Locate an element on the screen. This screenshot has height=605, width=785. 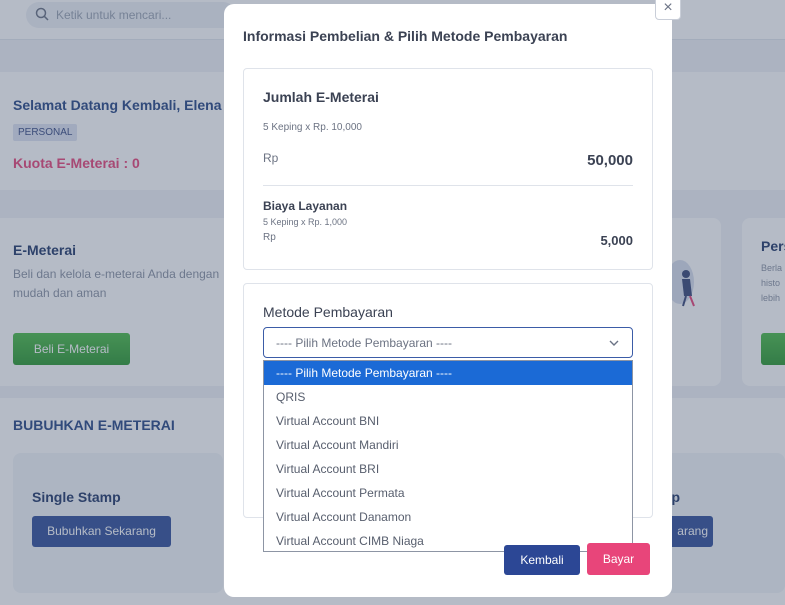
pay-button: Bayar is located at coordinates (618, 559).